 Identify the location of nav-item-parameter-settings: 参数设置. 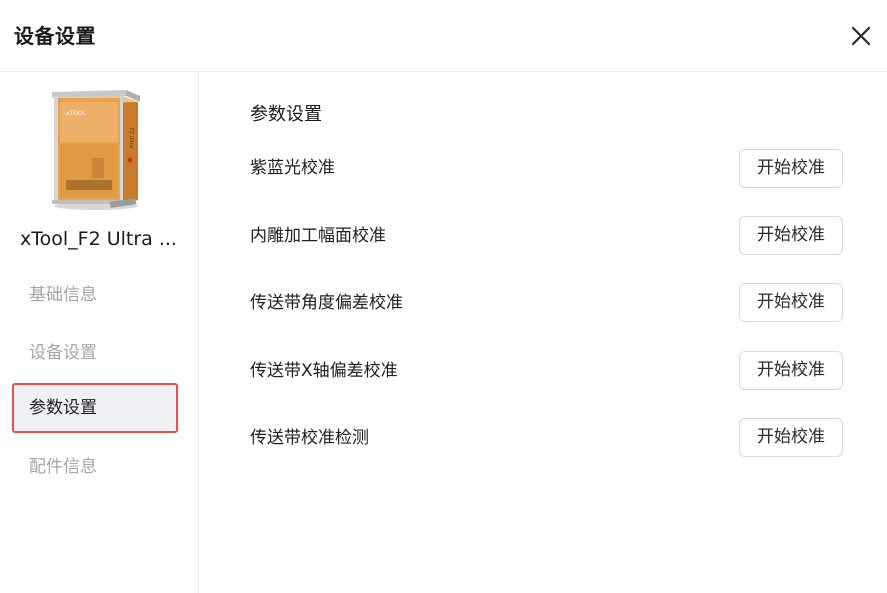
(95, 408).